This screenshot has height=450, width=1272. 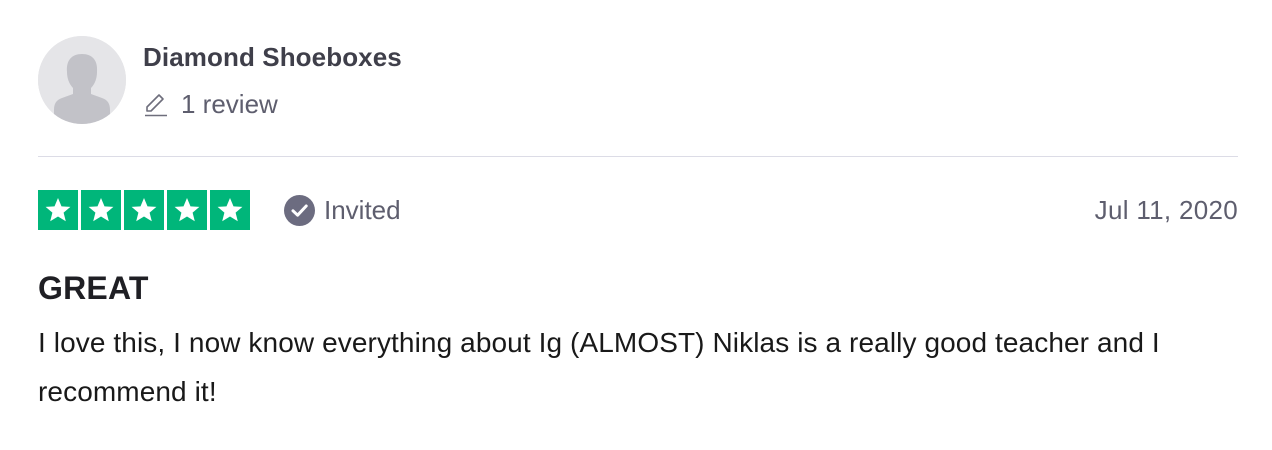 What do you see at coordinates (1166, 209) in the screenshot?
I see `review-date: Jul 11, 2020` at bounding box center [1166, 209].